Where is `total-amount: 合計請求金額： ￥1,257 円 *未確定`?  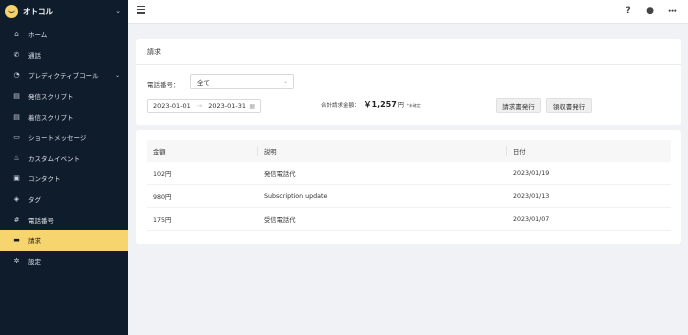
total-amount: 合計請求金額： ￥1,257 円 *未確定 is located at coordinates (371, 104).